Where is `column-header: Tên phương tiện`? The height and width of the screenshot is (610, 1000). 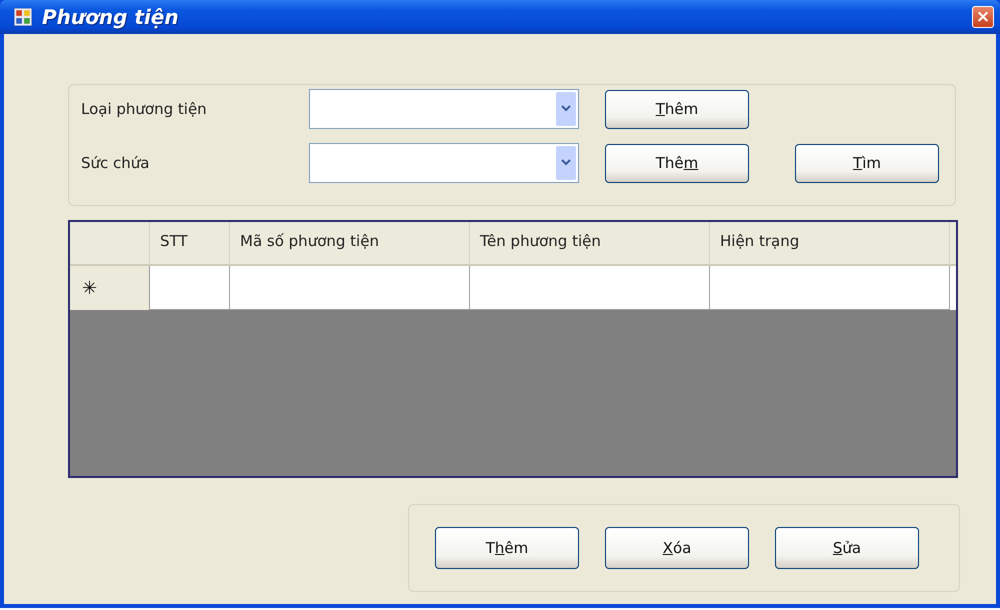
column-header: Tên phương tiện is located at coordinates (590, 243).